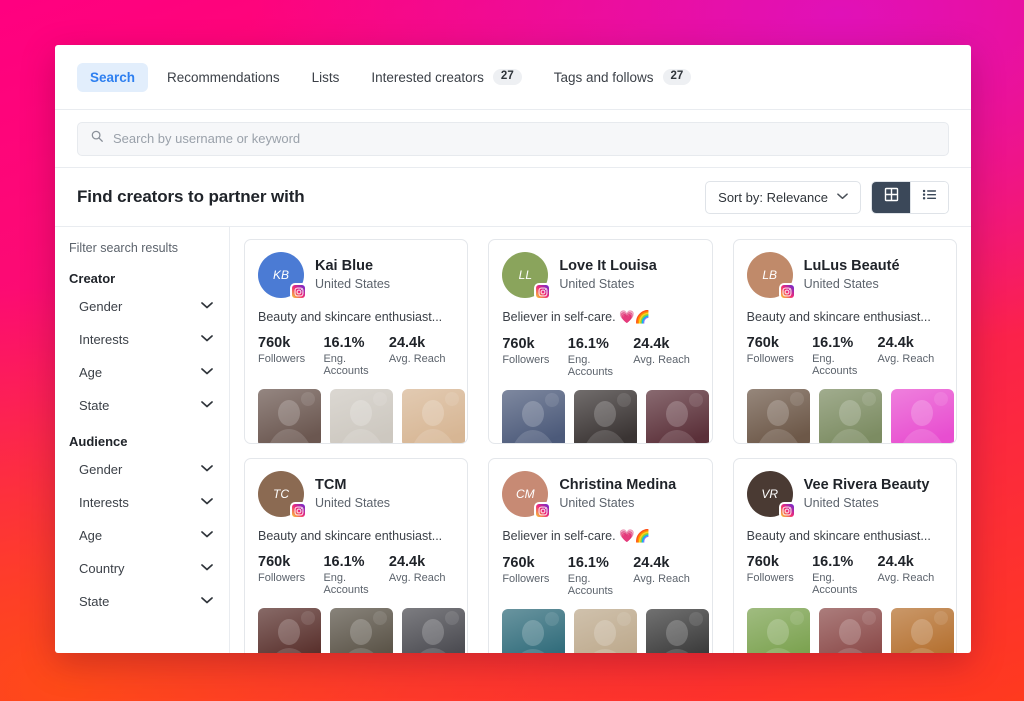 This screenshot has width=1024, height=701. I want to click on filter-label: Age, so click(91, 535).